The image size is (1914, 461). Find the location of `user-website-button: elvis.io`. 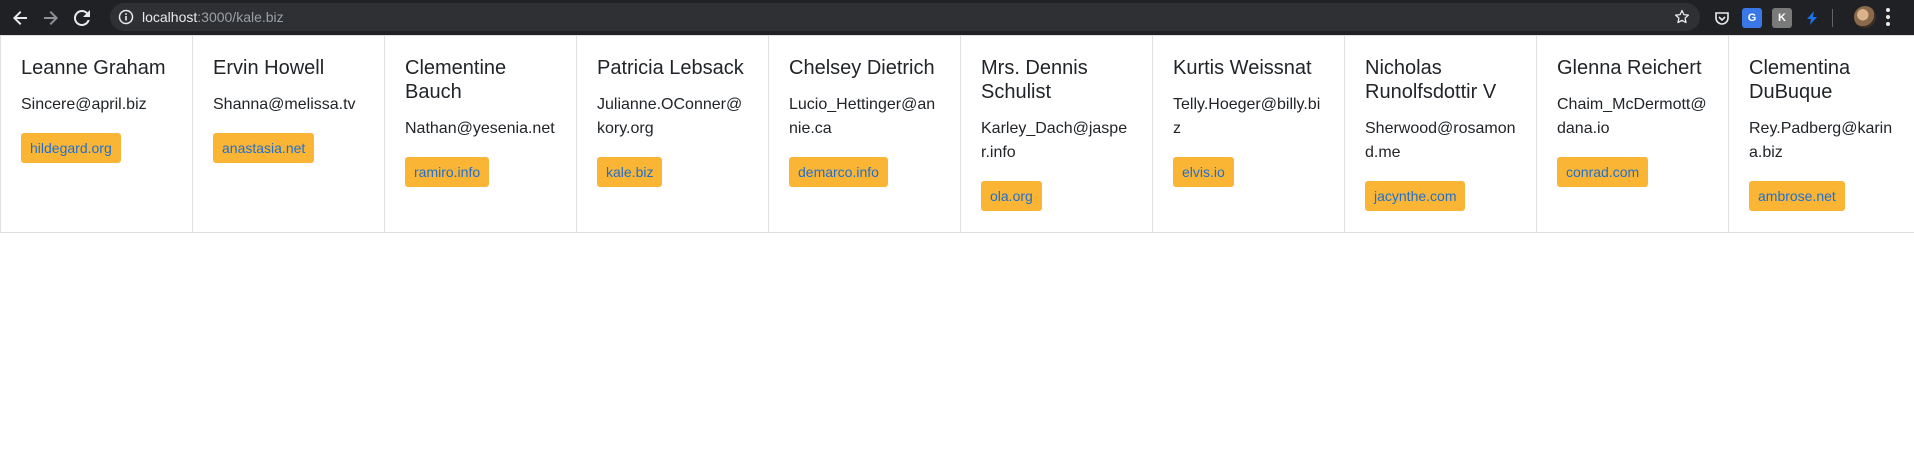

user-website-button: elvis.io is located at coordinates (1203, 172).